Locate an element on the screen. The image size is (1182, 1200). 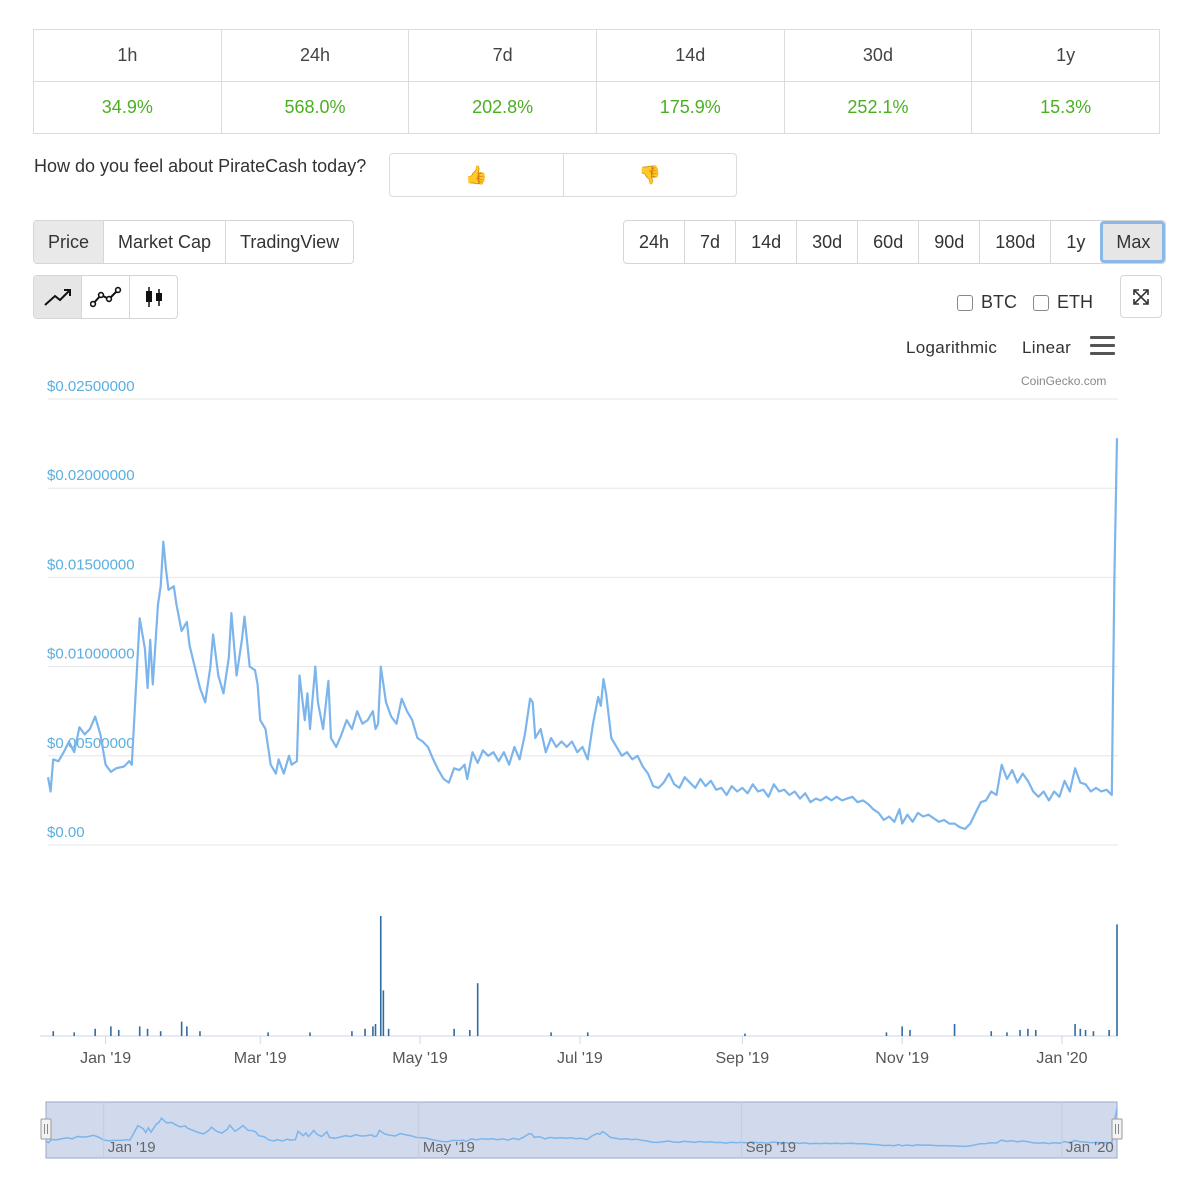
x-tick-label: May '19 is located at coordinates (420, 1058).